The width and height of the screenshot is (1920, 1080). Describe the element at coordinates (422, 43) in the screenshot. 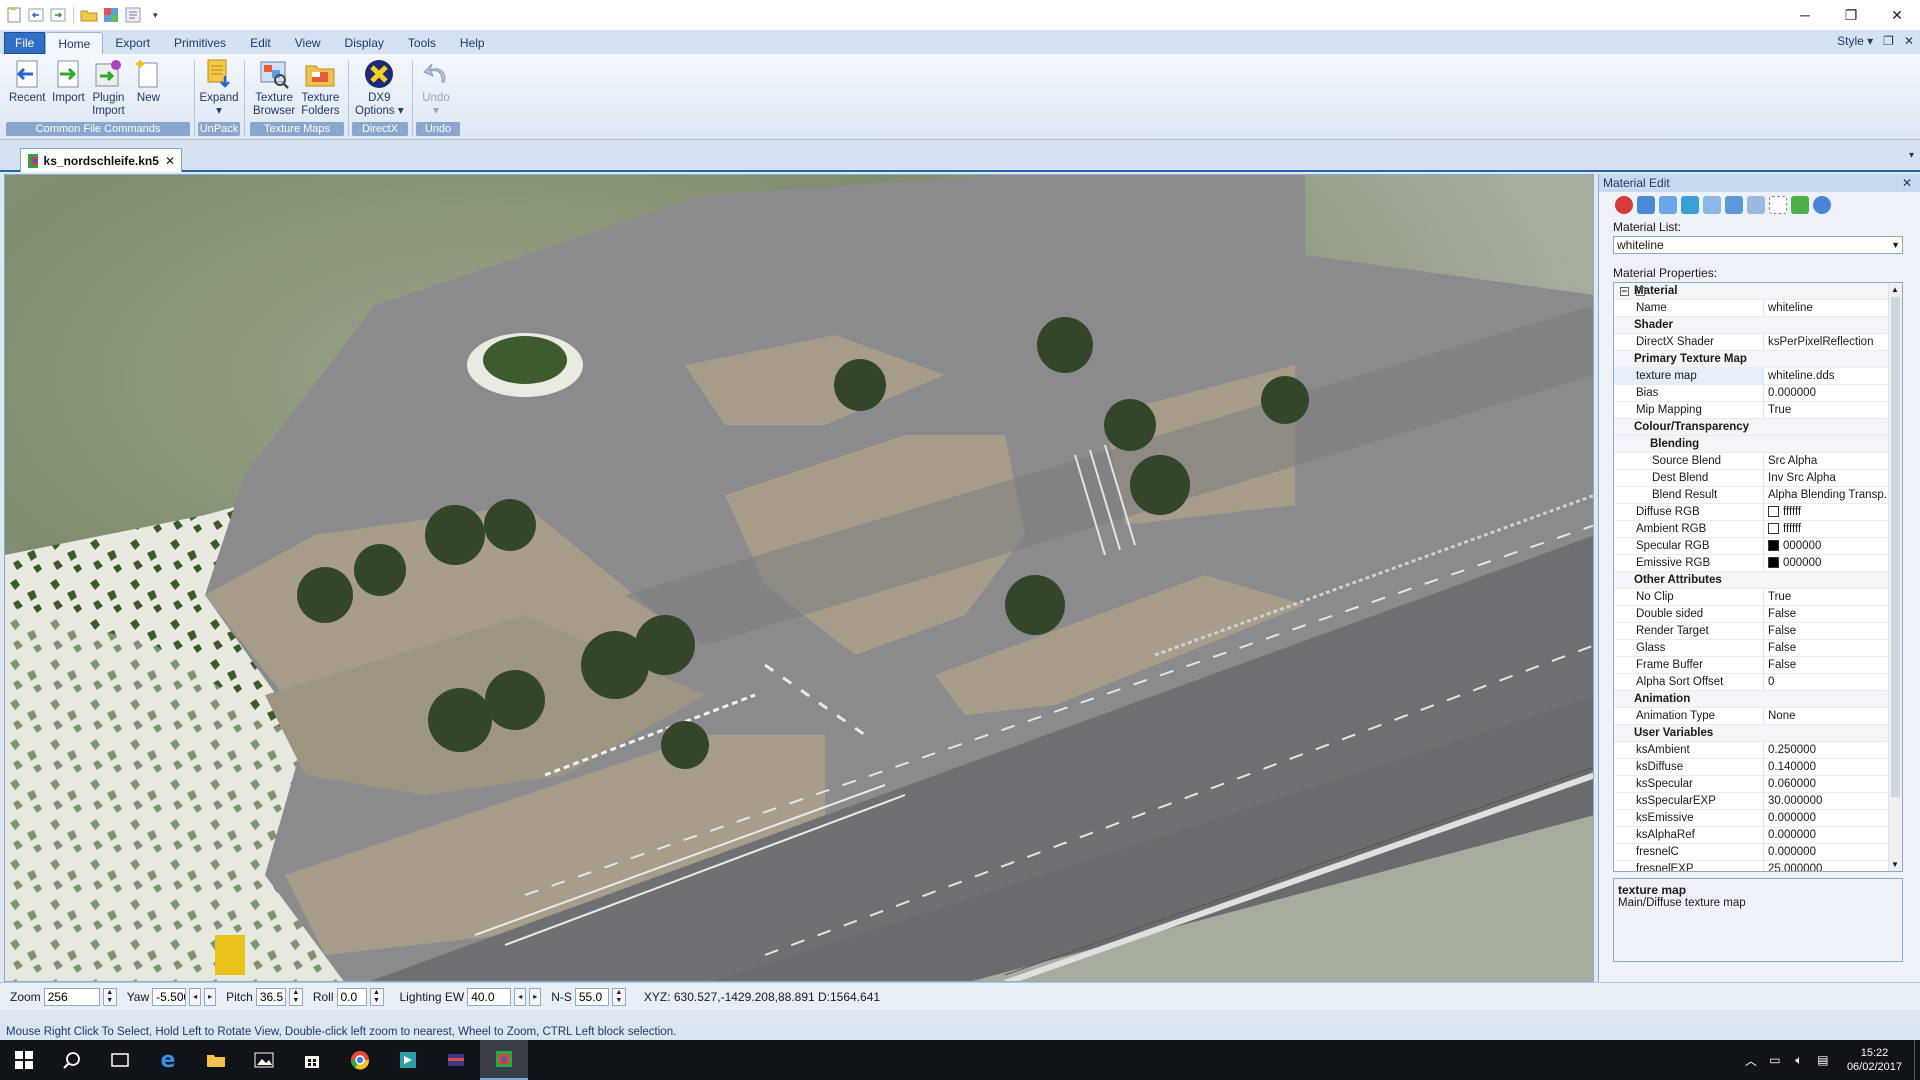

I see `tab-tools: Tools` at that location.